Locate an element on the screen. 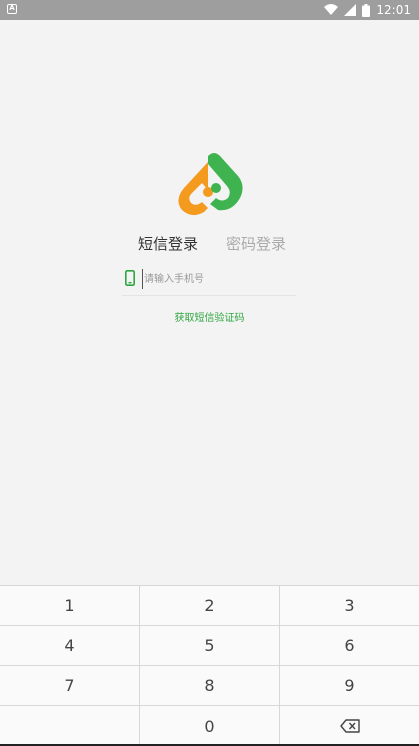  clock: 12:01 is located at coordinates (393, 10).